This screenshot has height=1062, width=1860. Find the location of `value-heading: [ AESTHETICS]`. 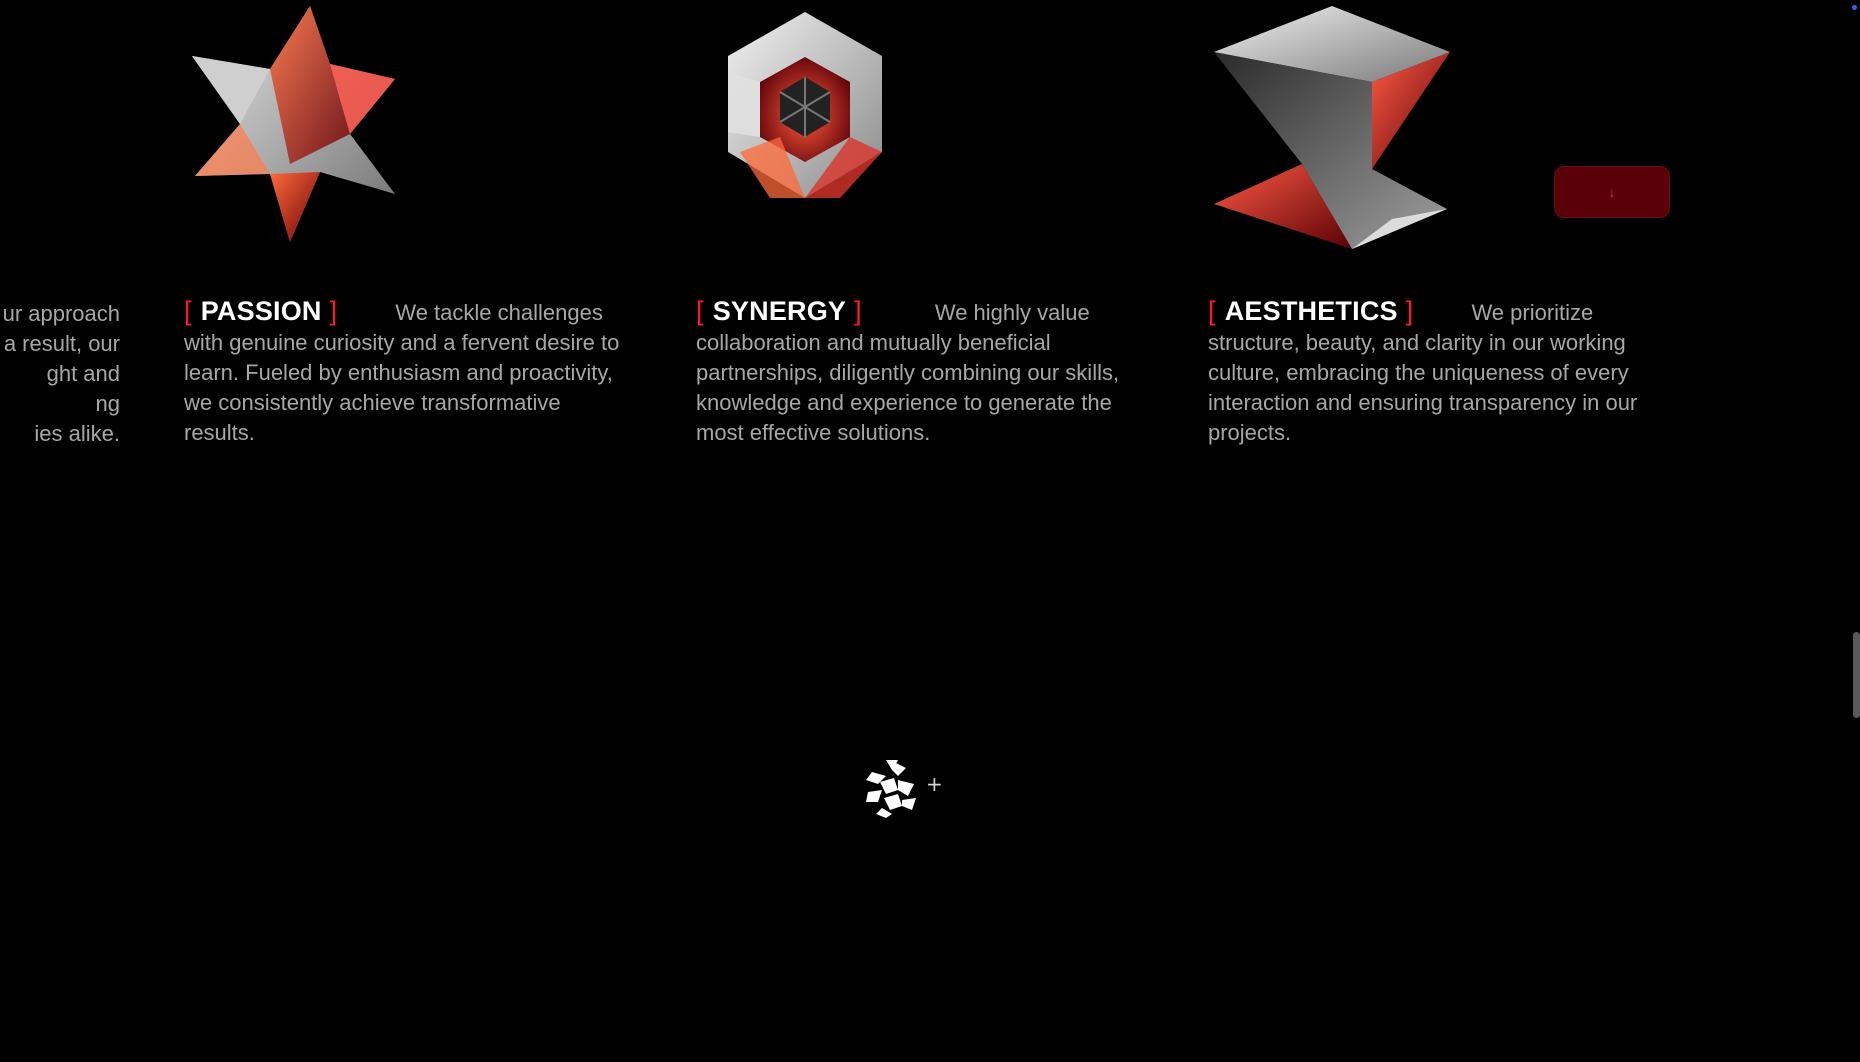

value-heading: [ AESTHETICS] is located at coordinates (1310, 311).